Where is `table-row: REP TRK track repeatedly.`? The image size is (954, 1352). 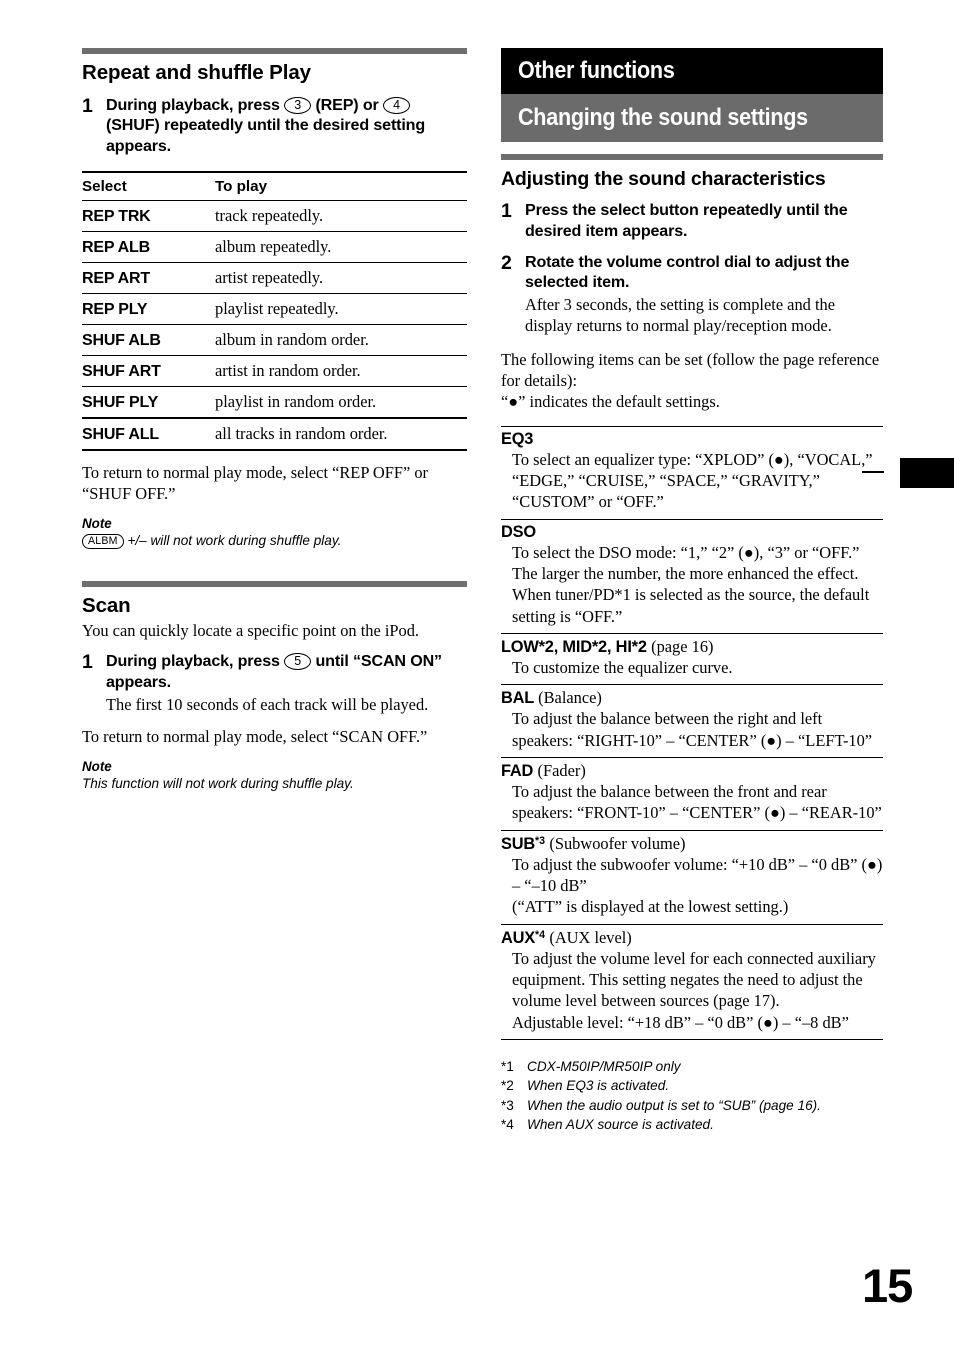 table-row: REP TRK track repeatedly. is located at coordinates (274, 216).